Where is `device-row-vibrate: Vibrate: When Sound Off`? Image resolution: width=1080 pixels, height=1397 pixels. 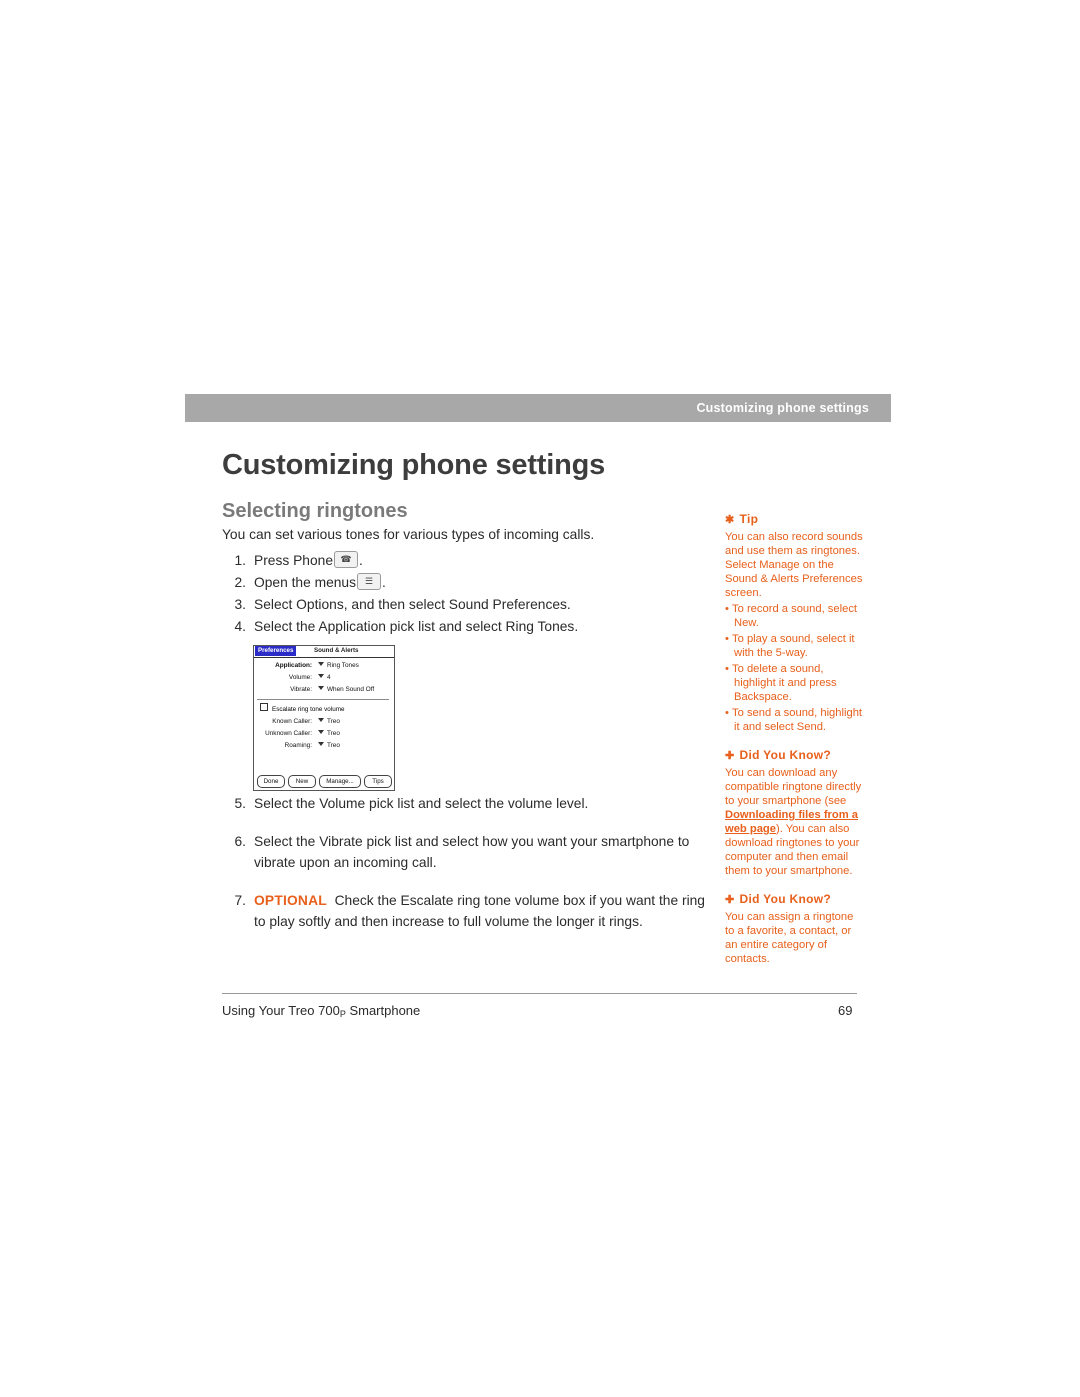
device-row-vibrate: Vibrate: When Sound Off is located at coordinates (324, 690).